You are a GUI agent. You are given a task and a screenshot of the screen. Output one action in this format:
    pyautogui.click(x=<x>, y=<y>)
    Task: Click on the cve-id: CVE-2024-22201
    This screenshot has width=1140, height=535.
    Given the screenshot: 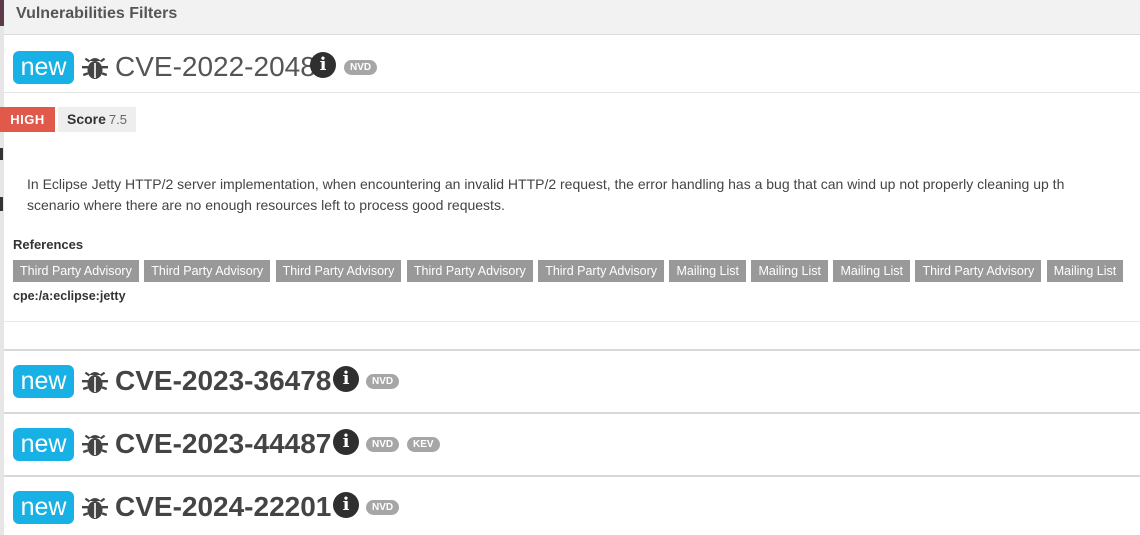 What is the action you would take?
    pyautogui.click(x=223, y=507)
    